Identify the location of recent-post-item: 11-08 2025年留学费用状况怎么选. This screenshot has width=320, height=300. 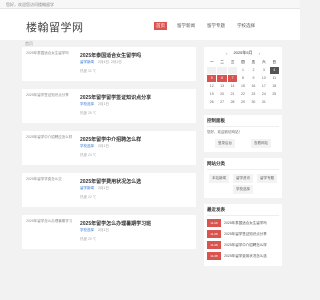
(243, 256).